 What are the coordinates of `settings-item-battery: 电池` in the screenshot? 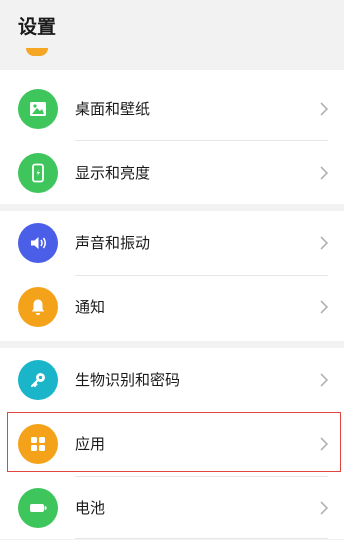 It's located at (172, 508).